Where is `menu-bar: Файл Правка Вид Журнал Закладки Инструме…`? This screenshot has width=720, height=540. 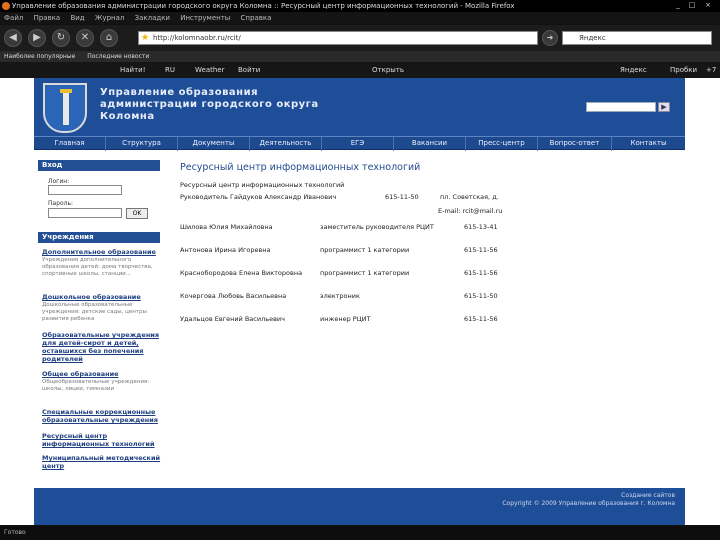
menu-bar: Файл Правка Вид Журнал Закладки Инструме… is located at coordinates (360, 18).